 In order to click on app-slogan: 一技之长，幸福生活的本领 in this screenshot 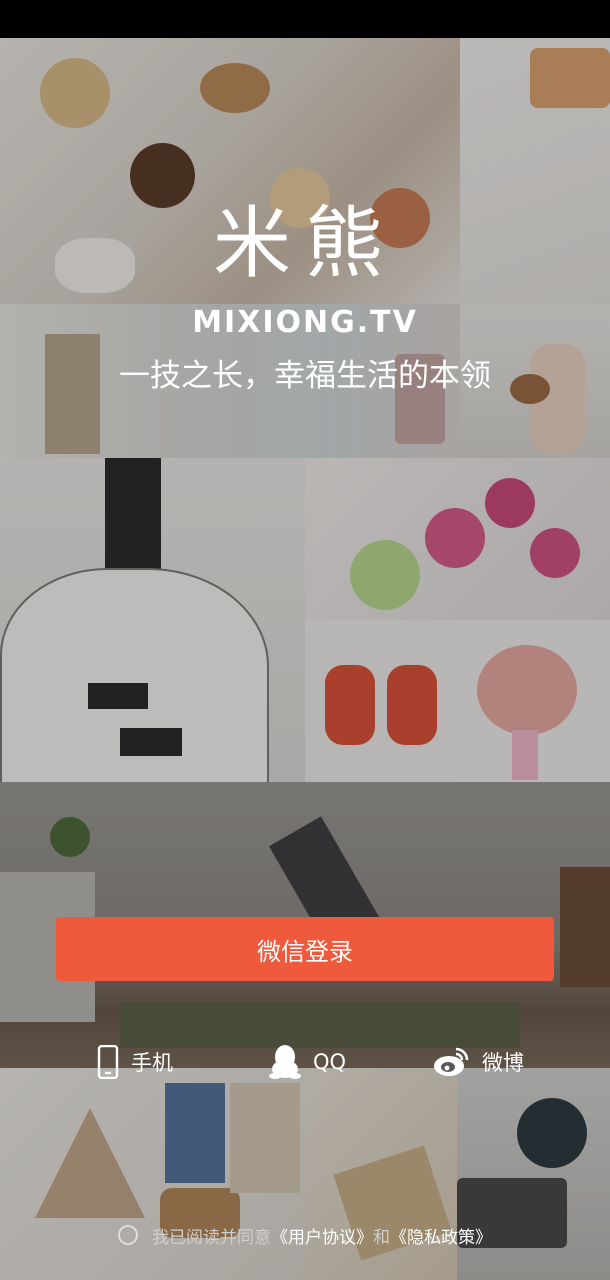, I will do `click(305, 376)`.